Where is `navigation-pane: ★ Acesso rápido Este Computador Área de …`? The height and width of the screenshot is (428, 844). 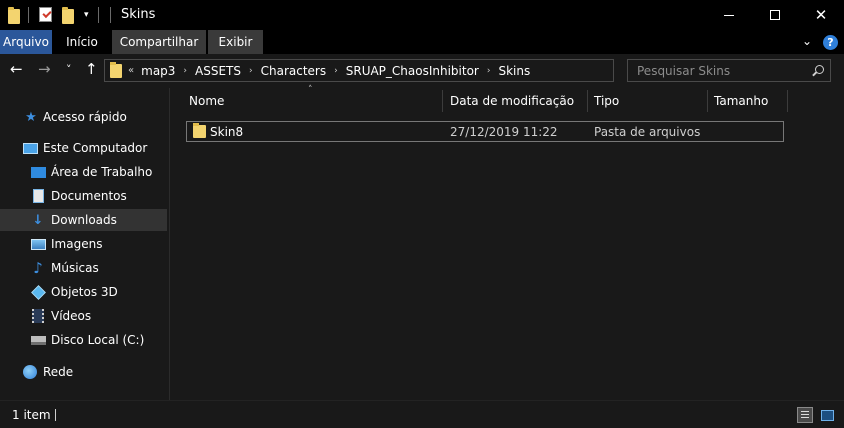 navigation-pane: ★ Acesso rápido Este Computador Área de … is located at coordinates (85, 244).